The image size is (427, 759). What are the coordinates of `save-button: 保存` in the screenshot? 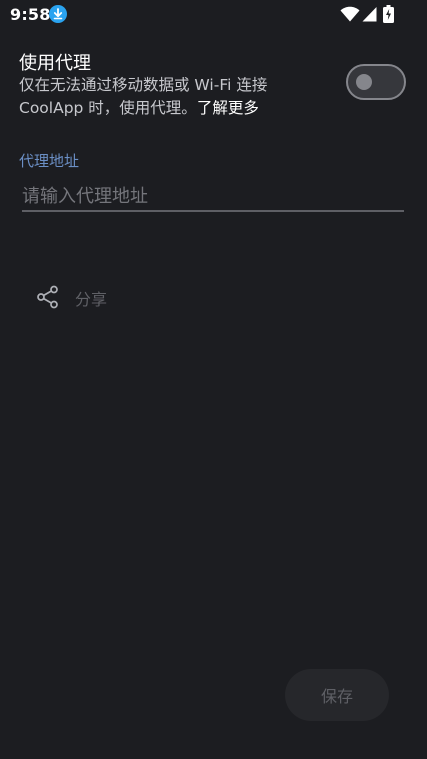 It's located at (337, 695).